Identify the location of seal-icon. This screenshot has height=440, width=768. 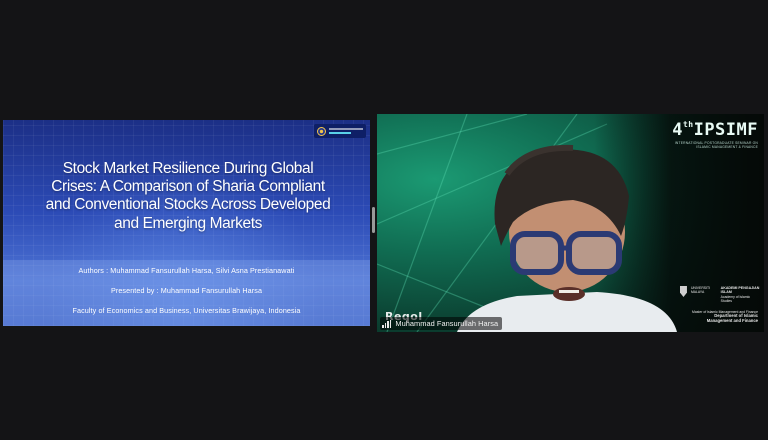
(321, 131).